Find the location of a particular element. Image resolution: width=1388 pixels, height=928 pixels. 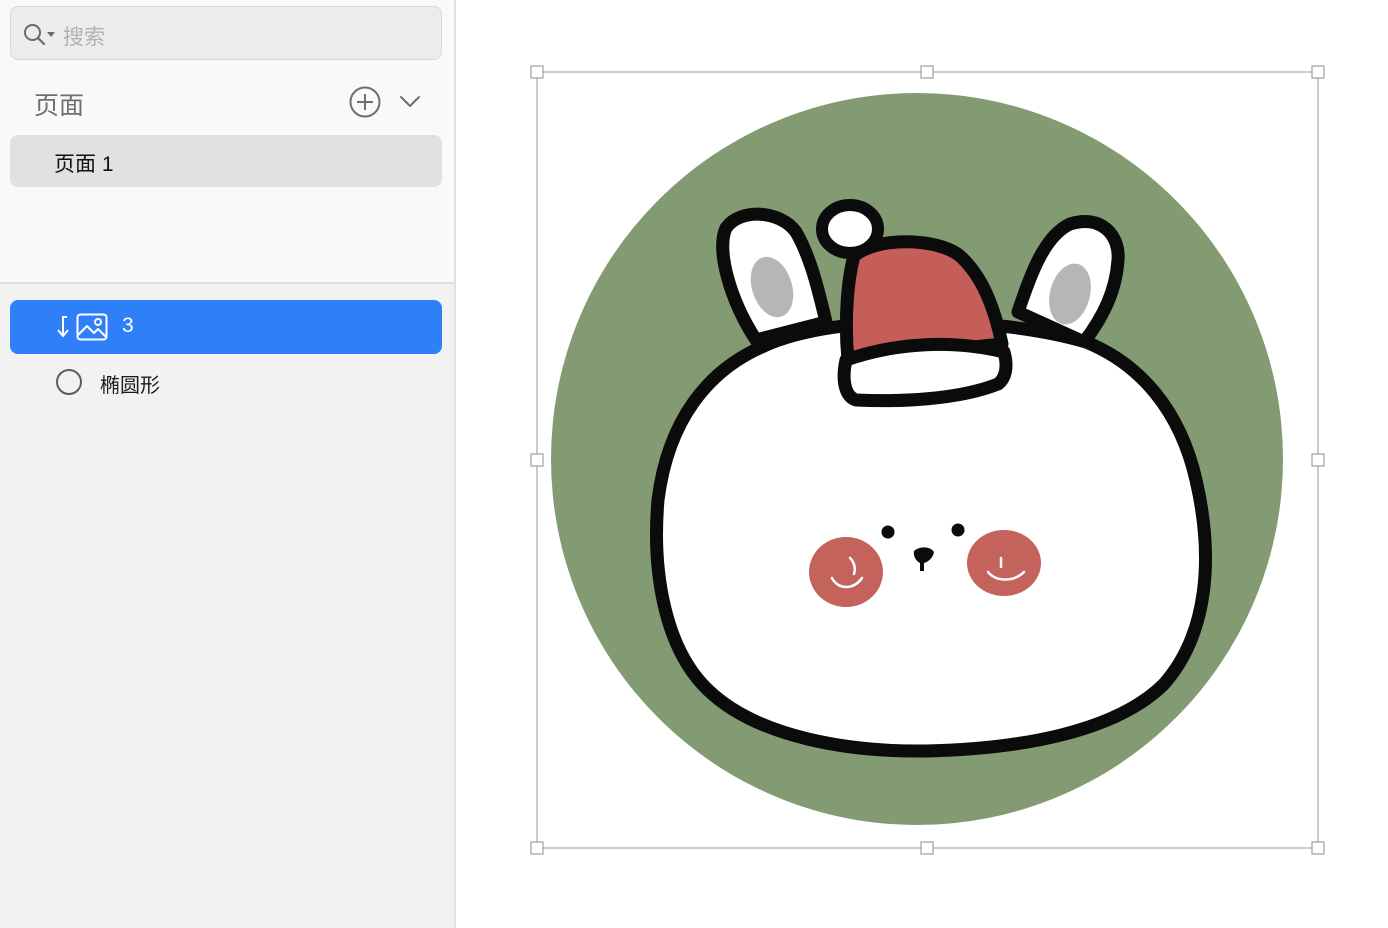

right-eye is located at coordinates (958, 530).